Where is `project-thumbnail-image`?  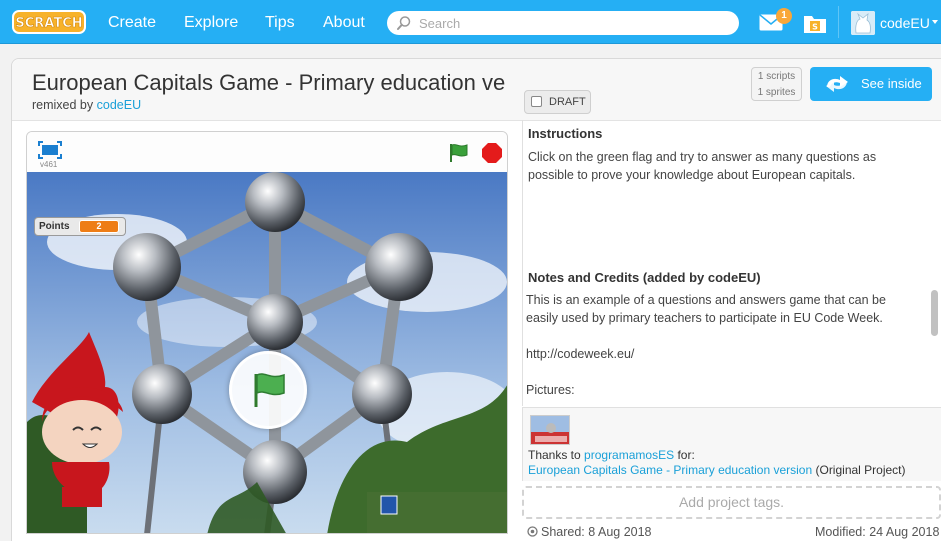 project-thumbnail-image is located at coordinates (550, 430).